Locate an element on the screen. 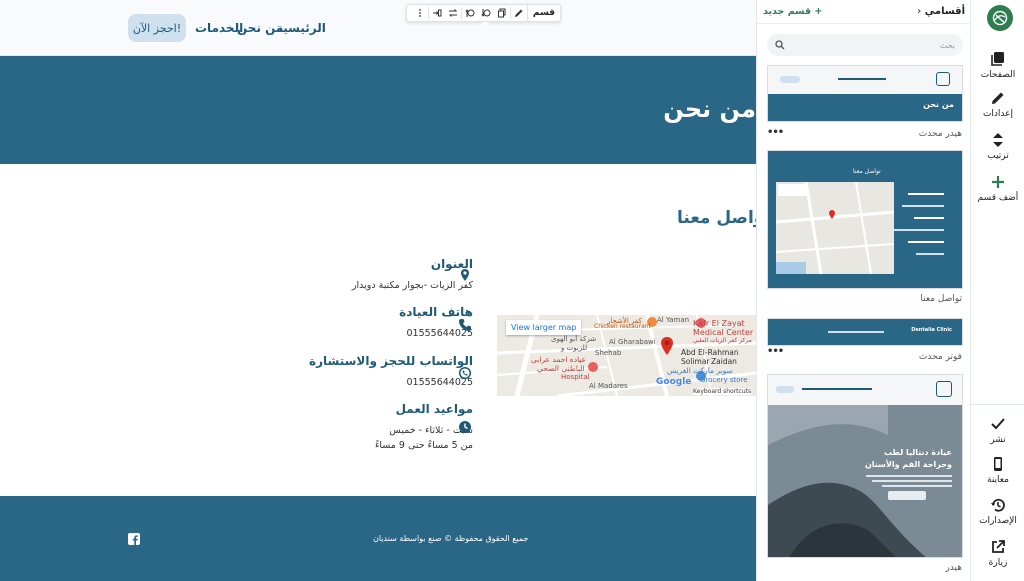 The image size is (1024, 581). section-thumb-header: عيادة دنتاليا لطب وجراحة الفم والأسنان is located at coordinates (865, 466).